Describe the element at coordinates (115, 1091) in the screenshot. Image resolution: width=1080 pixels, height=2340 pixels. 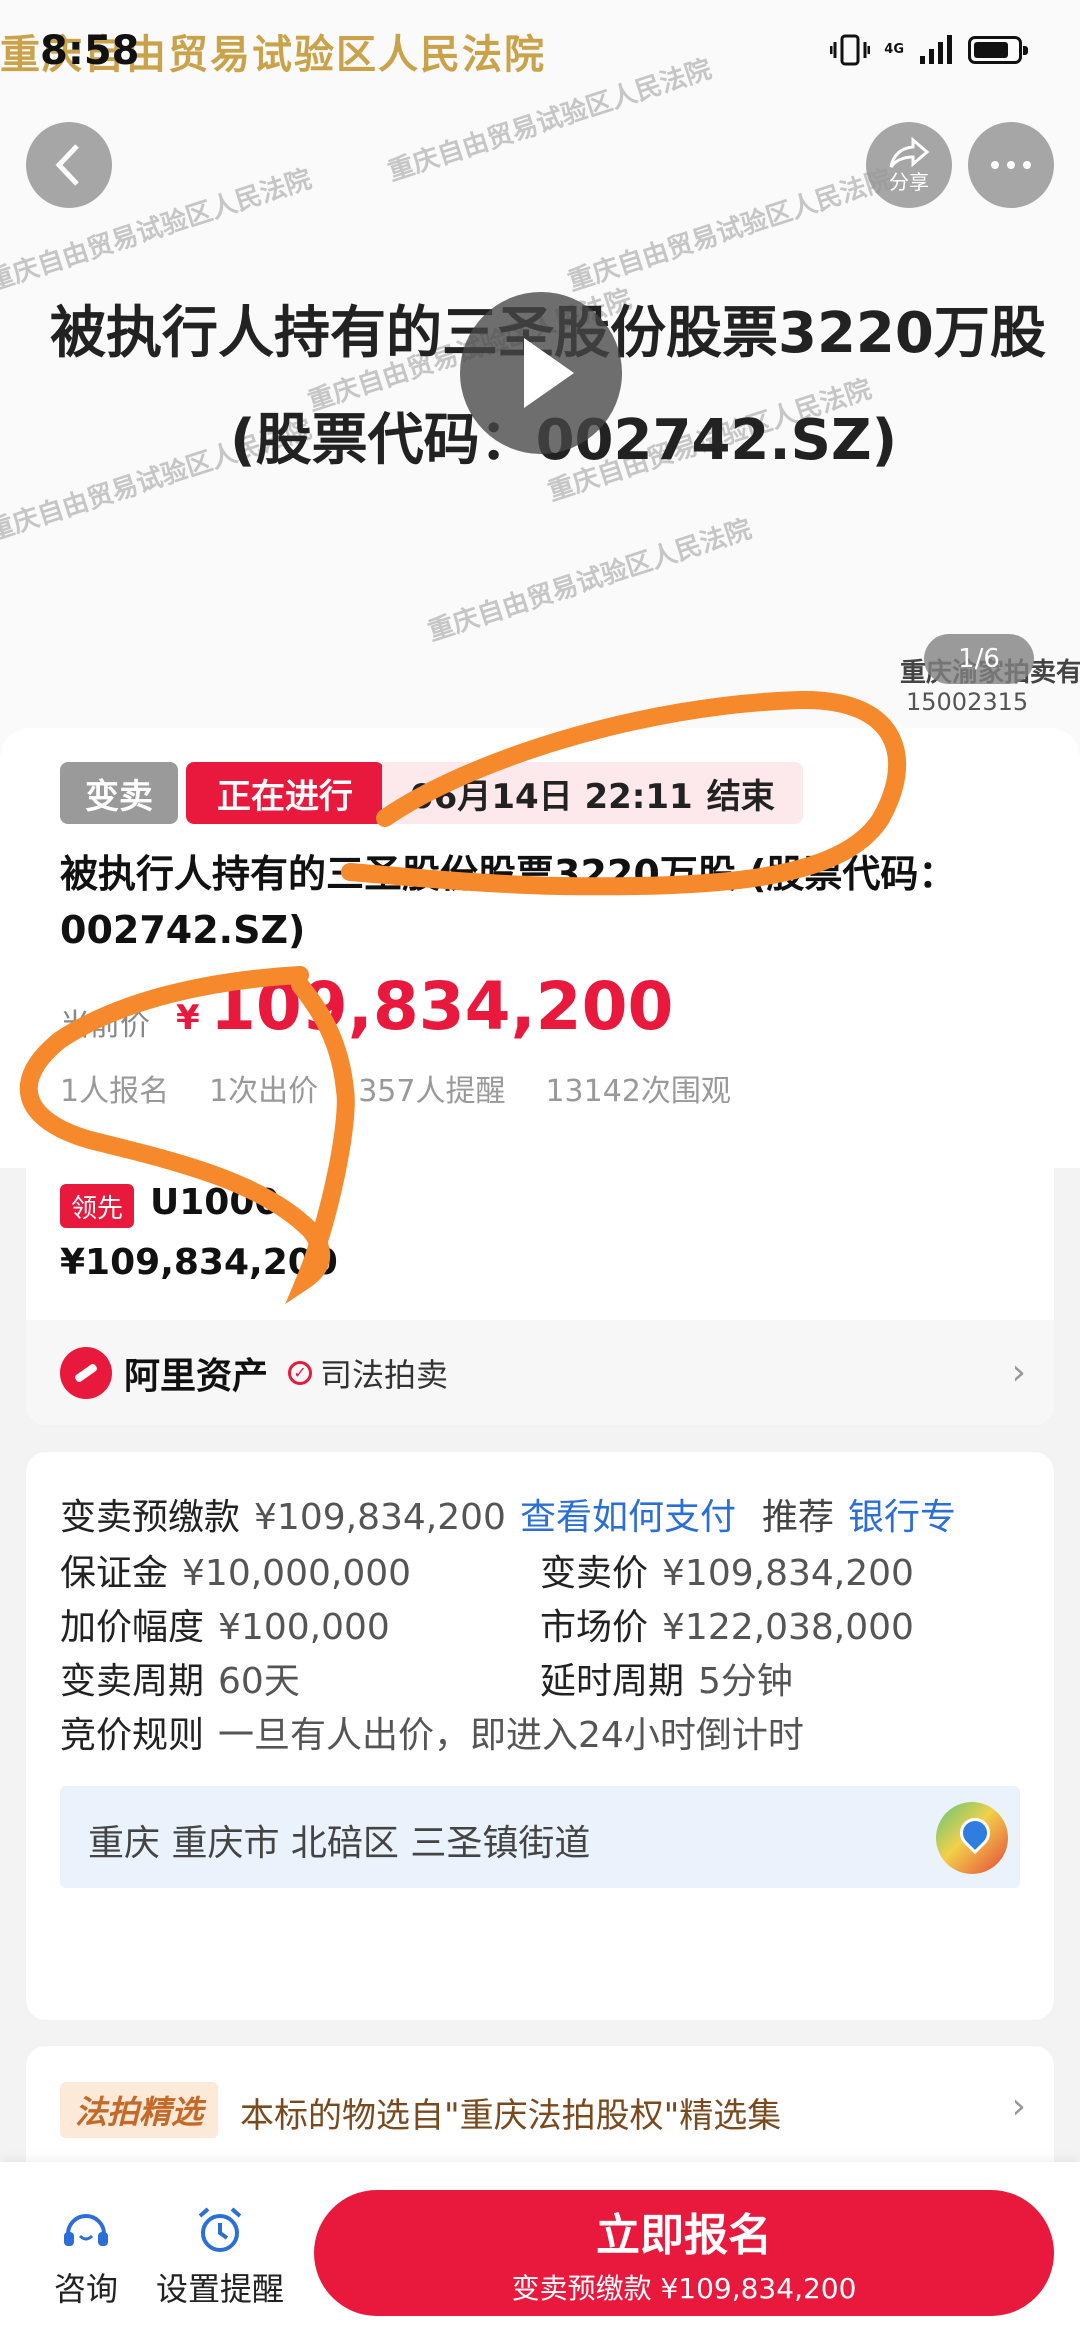
I see `signup-count: 1人报名` at that location.